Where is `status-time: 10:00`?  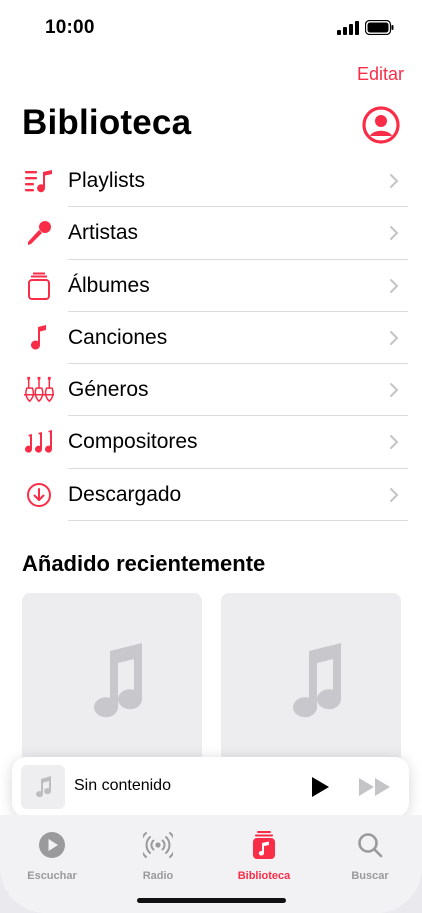
status-time: 10:00 is located at coordinates (70, 27).